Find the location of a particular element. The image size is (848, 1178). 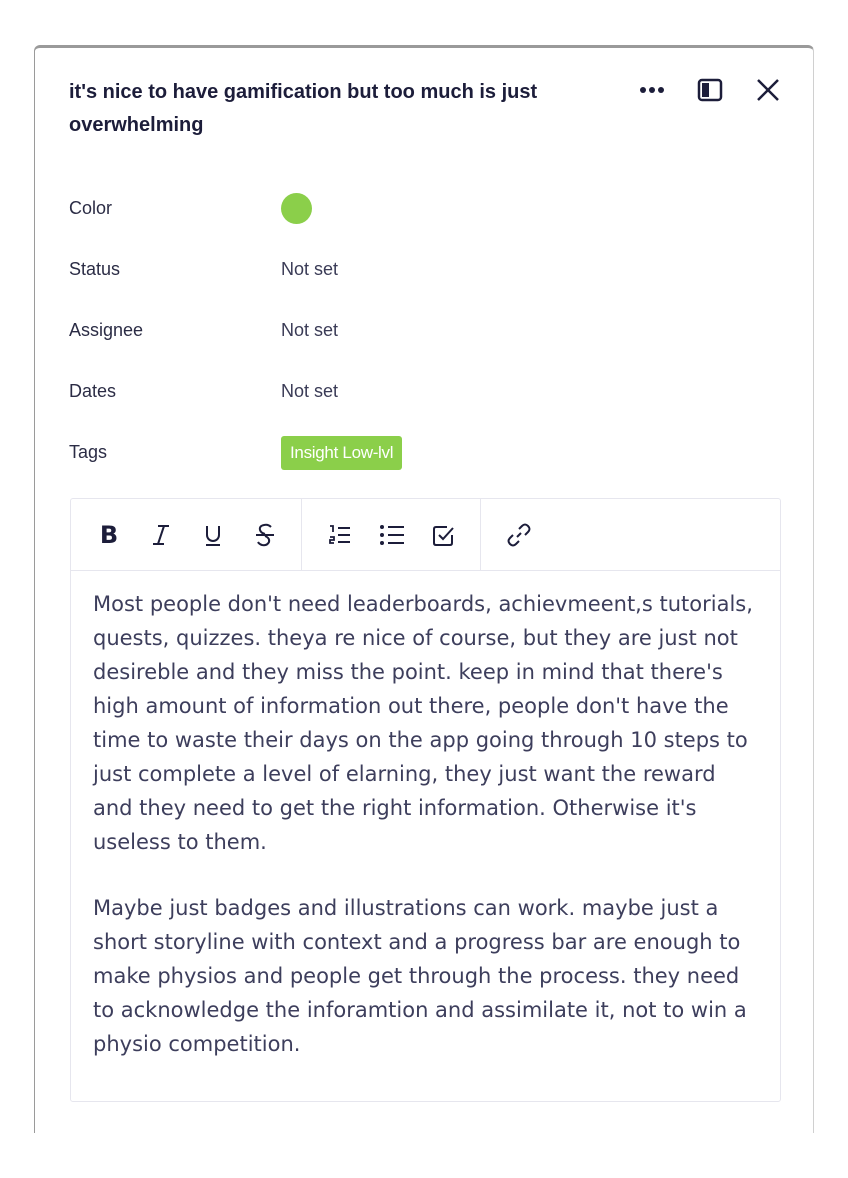

link-icon is located at coordinates (519, 534).